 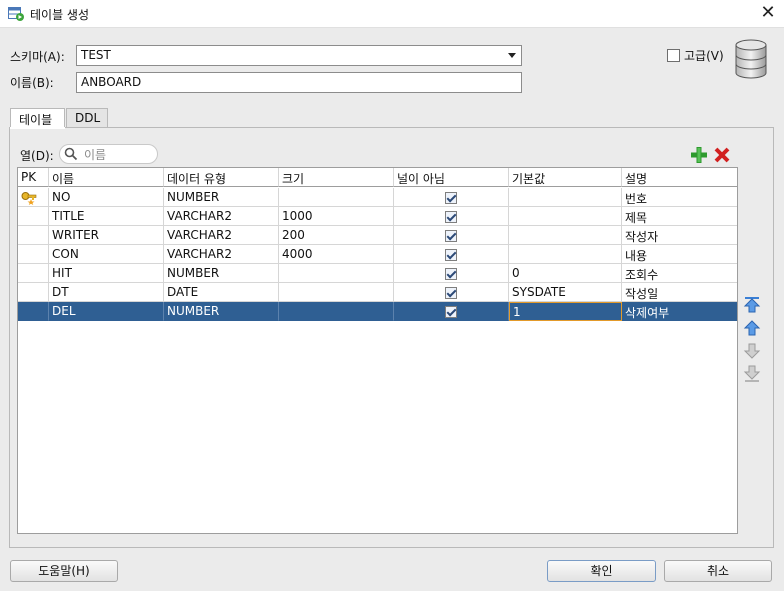 What do you see at coordinates (106, 254) in the screenshot?
I see `cell-name: CON` at bounding box center [106, 254].